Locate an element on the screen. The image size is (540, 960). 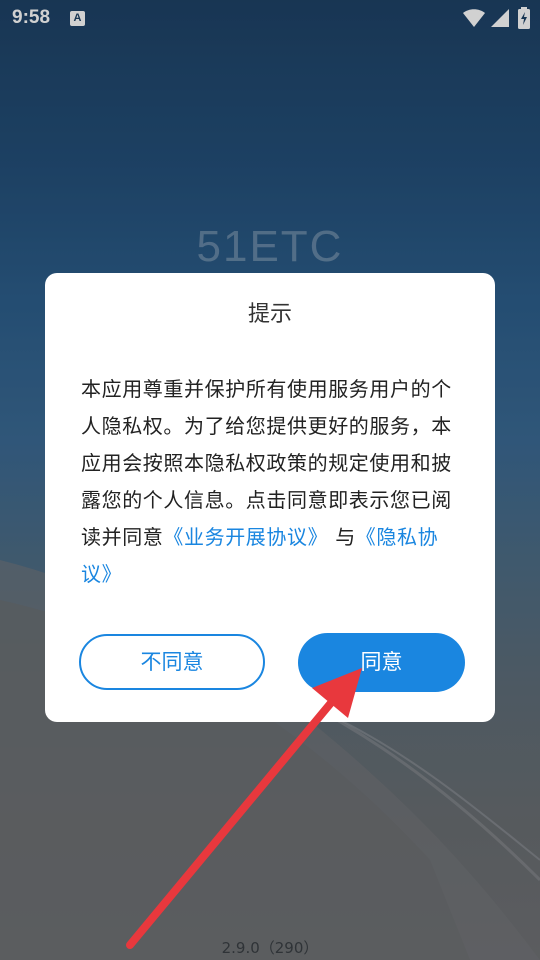
business-agreement-link: 《业务开展协议》 is located at coordinates (245, 537).